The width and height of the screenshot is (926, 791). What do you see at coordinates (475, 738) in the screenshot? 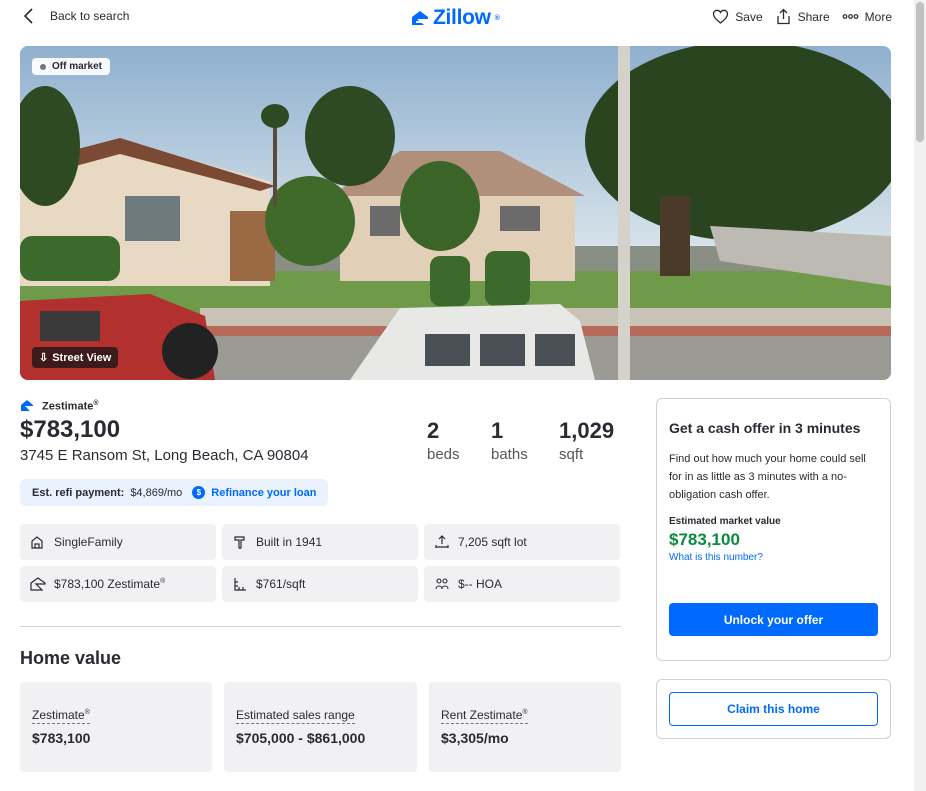
I see `home-value-rent-value: $3,305/mo` at bounding box center [475, 738].